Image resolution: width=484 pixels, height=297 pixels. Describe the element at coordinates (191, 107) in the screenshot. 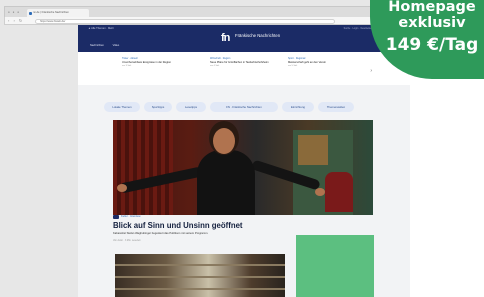

I see `ressort-pill: Lesetipps` at that location.